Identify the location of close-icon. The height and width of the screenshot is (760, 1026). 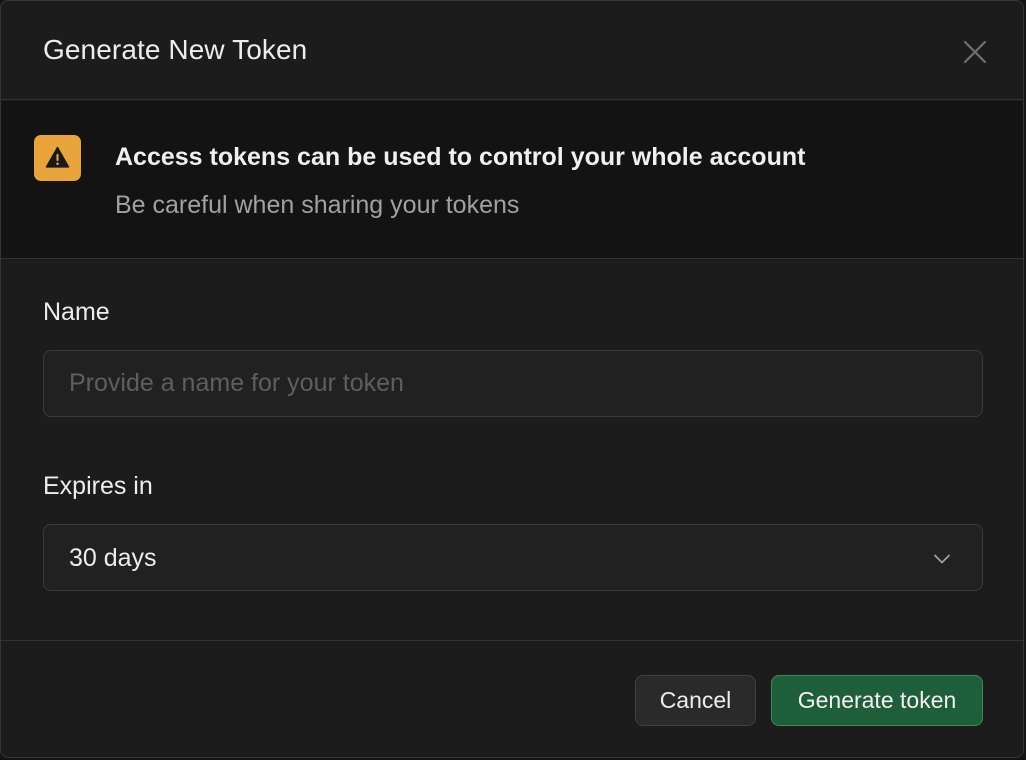
(975, 52).